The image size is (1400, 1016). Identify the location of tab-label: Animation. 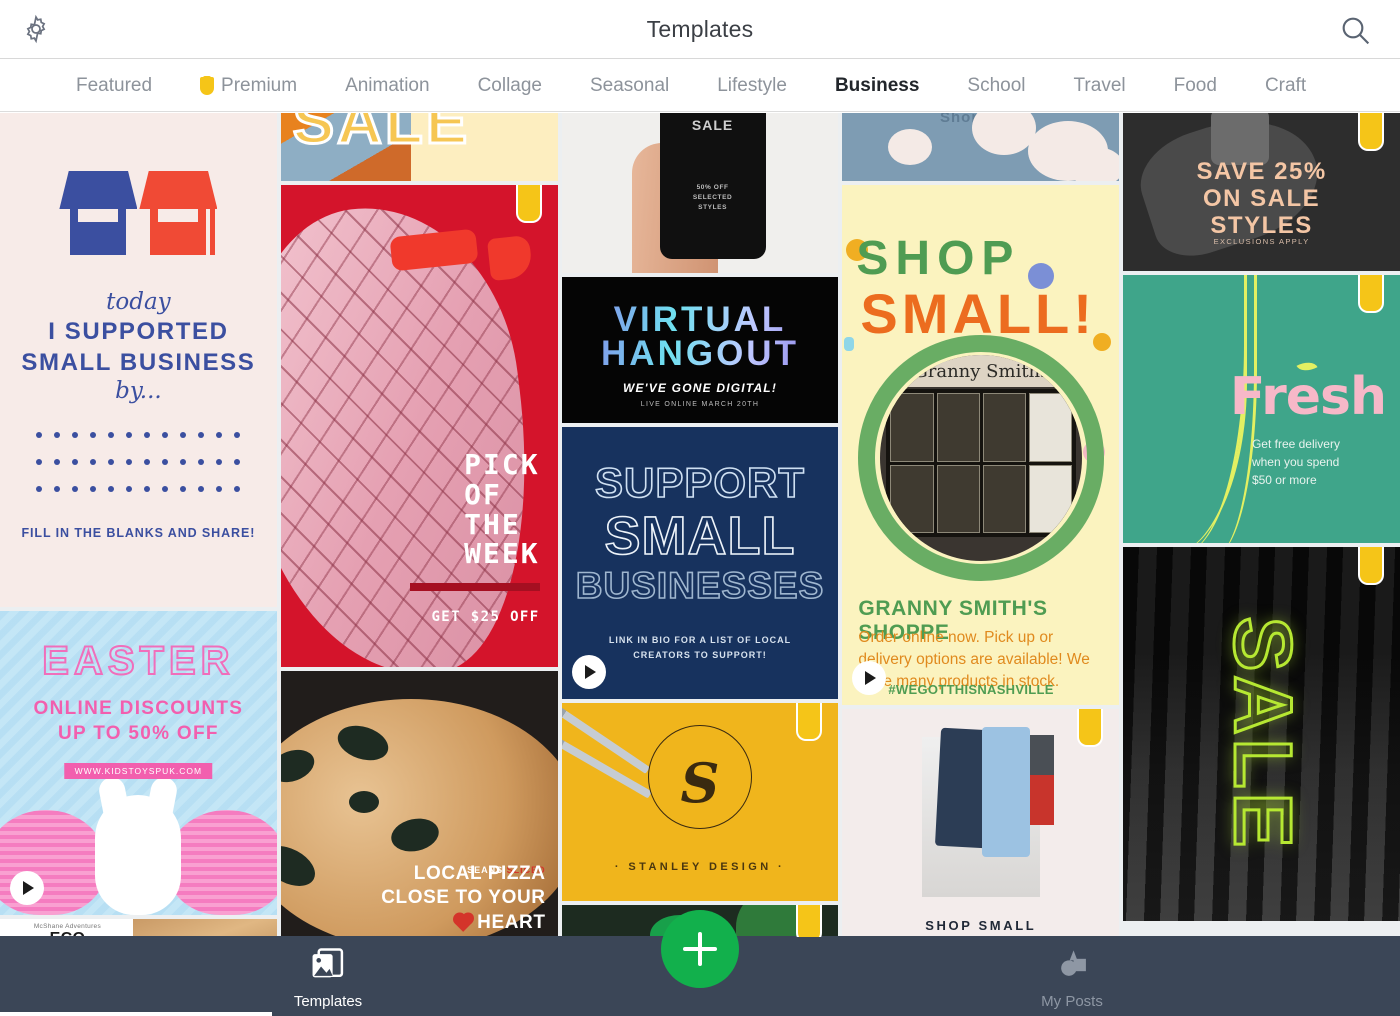
(387, 85).